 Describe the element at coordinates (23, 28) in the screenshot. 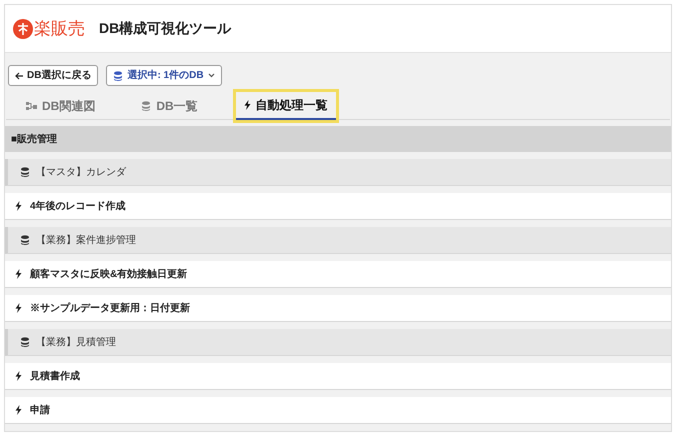

I see `logo-mark-icon` at that location.